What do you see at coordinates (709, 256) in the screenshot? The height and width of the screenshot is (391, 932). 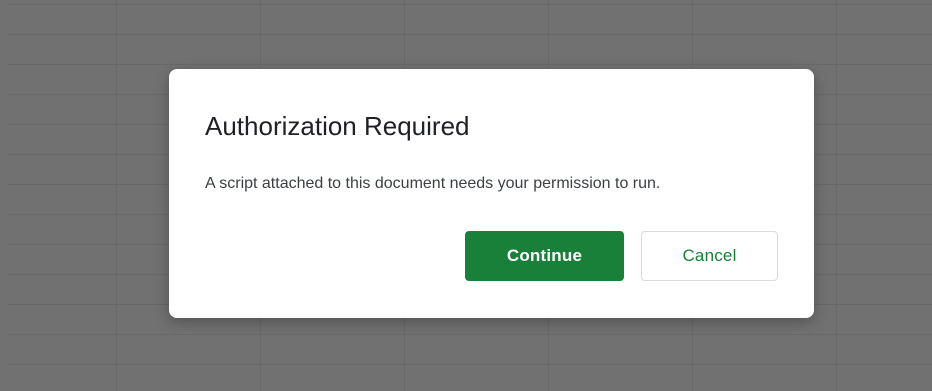 I see `cancel-button: Cancel` at bounding box center [709, 256].